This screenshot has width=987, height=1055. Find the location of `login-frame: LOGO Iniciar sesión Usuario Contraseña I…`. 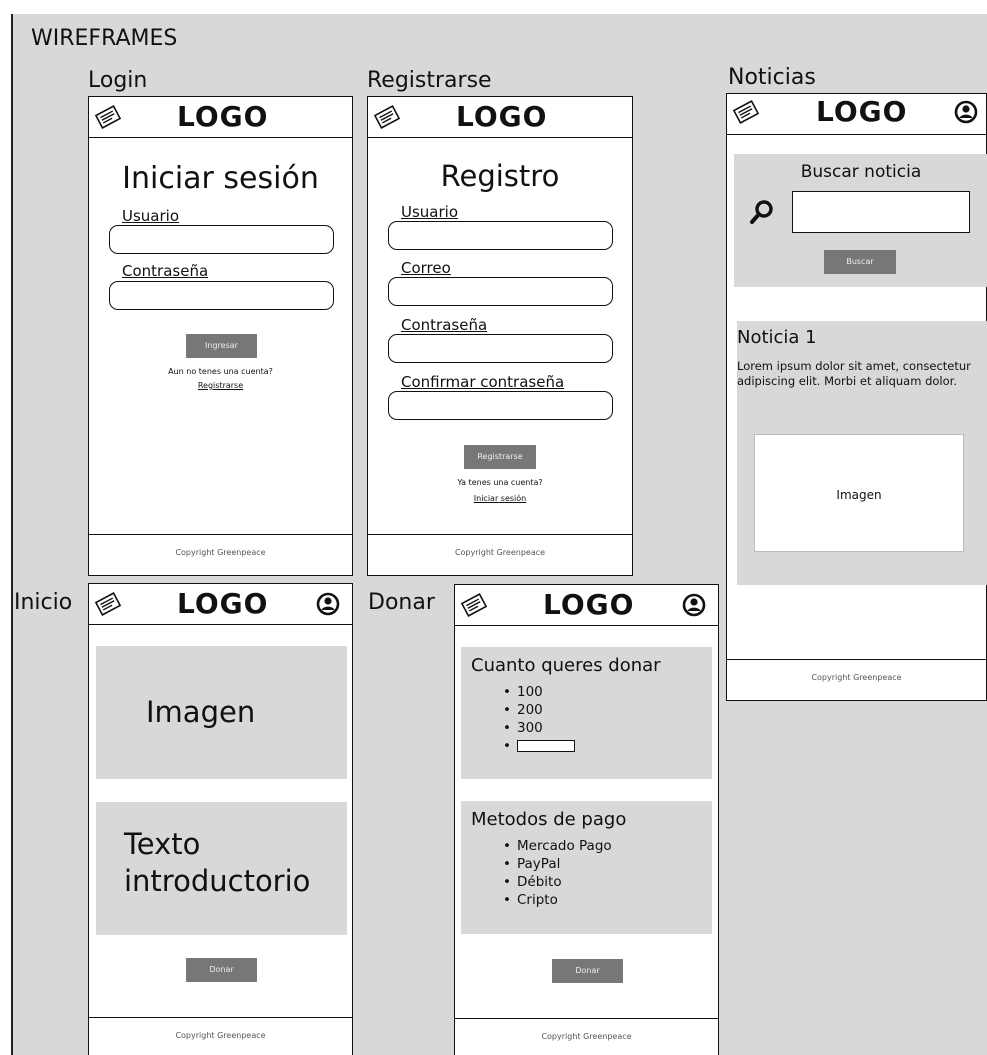

login-frame: LOGO Iniciar sesión Usuario Contraseña I… is located at coordinates (220, 336).